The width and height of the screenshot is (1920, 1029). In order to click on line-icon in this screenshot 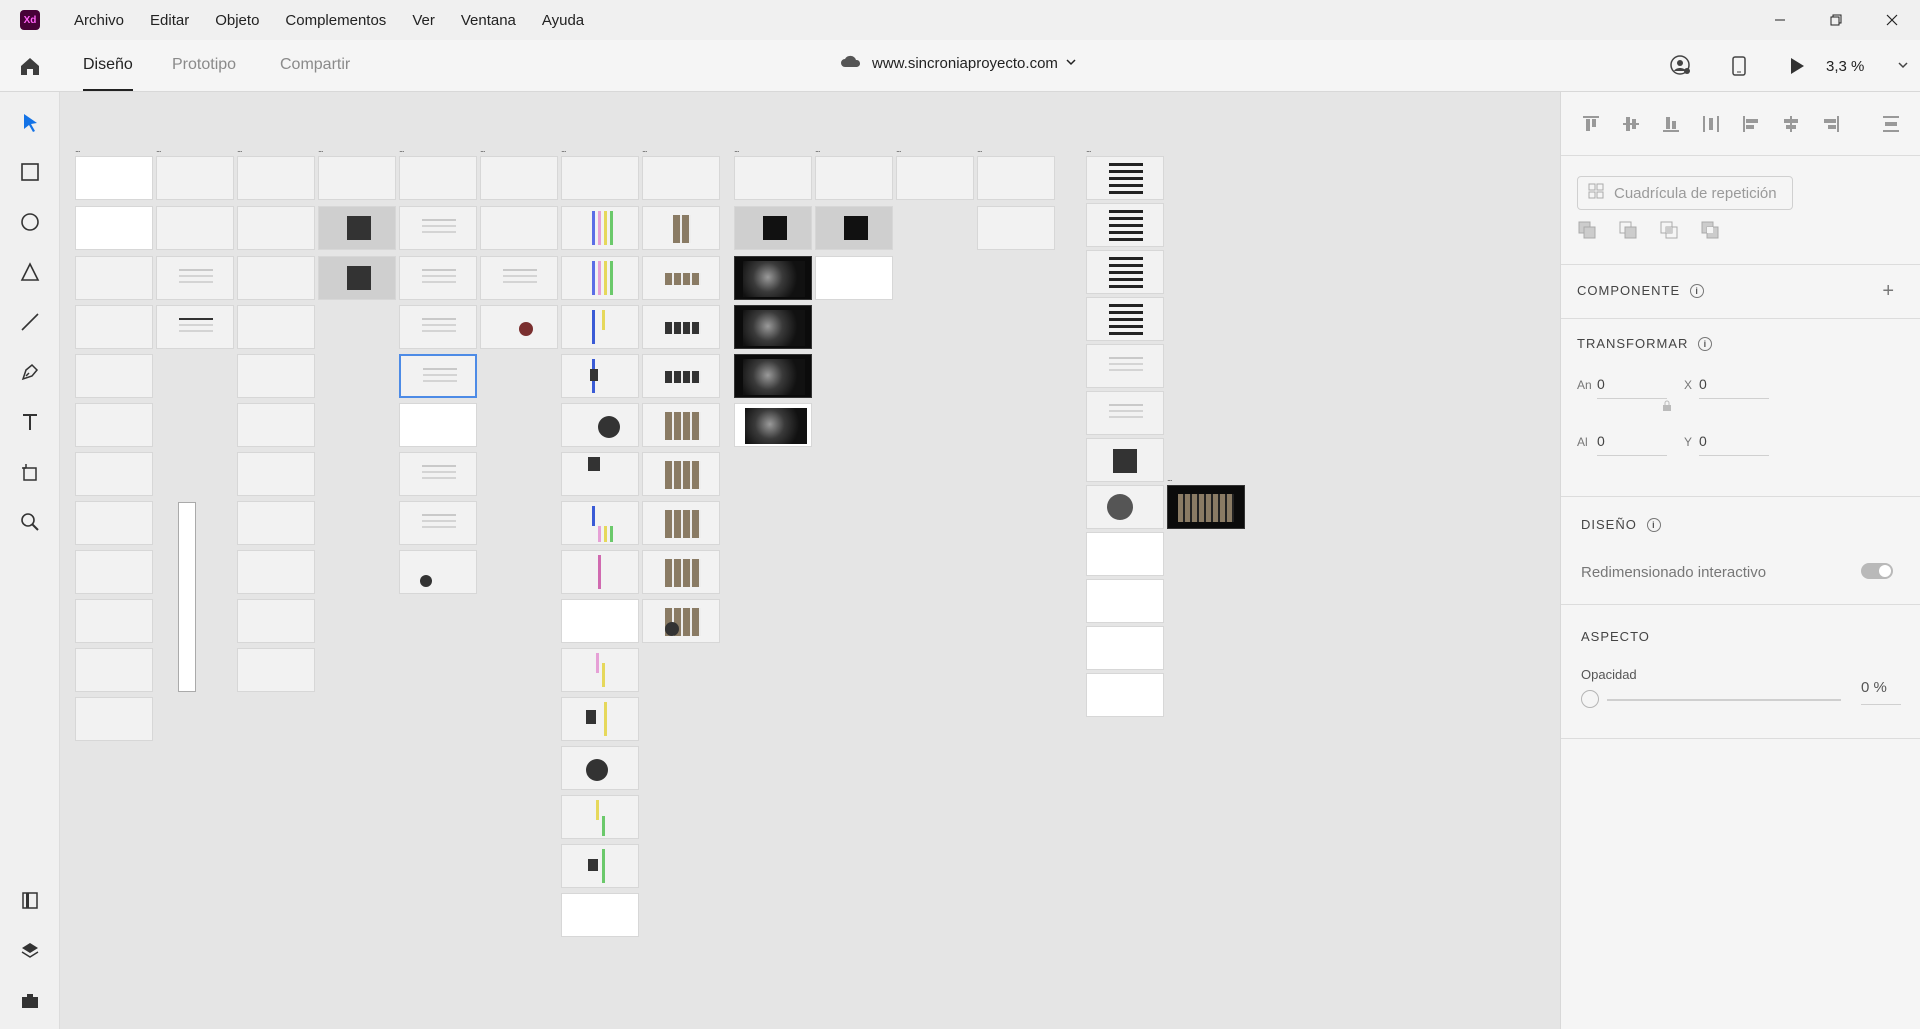, I will do `click(30, 322)`.